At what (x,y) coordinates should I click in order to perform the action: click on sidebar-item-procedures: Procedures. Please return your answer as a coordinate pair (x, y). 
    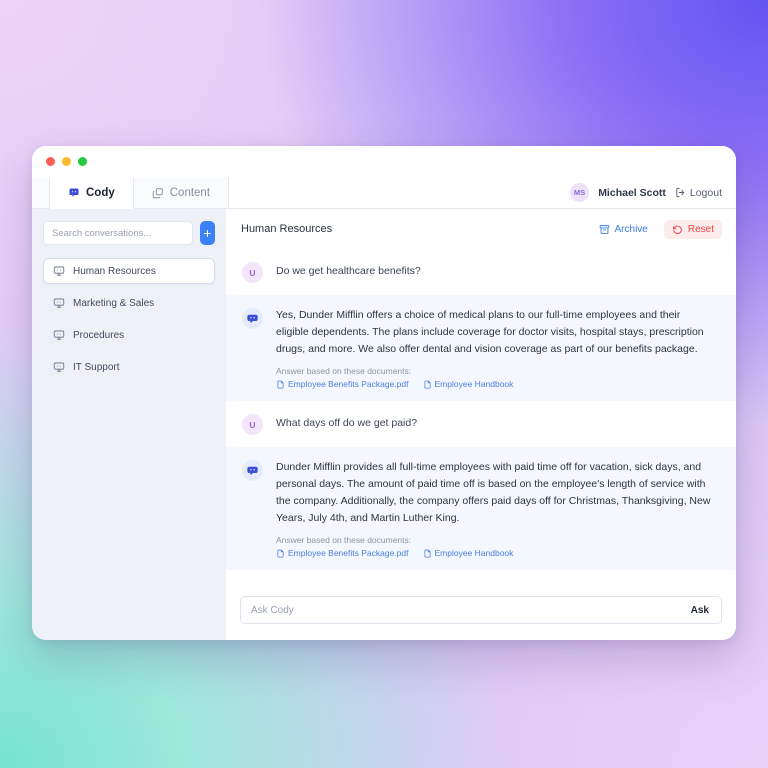
    Looking at the image, I should click on (129, 335).